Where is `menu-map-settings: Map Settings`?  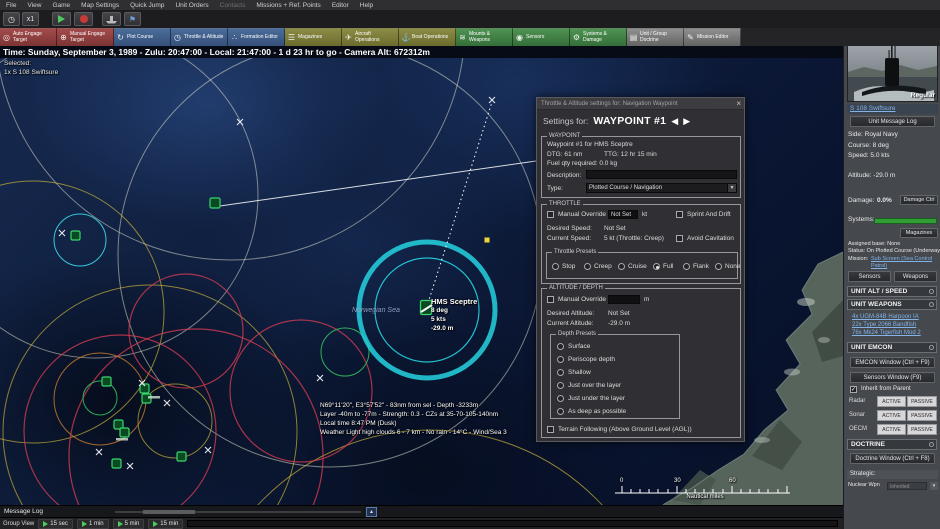 menu-map-settings: Map Settings is located at coordinates (100, 5).